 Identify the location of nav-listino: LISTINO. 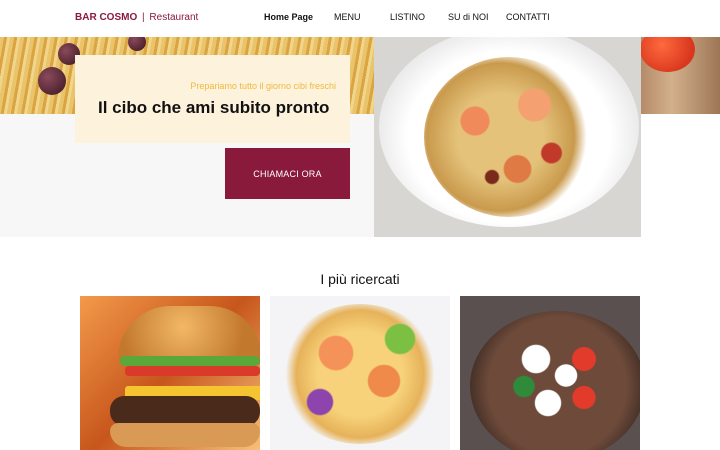
(407, 17).